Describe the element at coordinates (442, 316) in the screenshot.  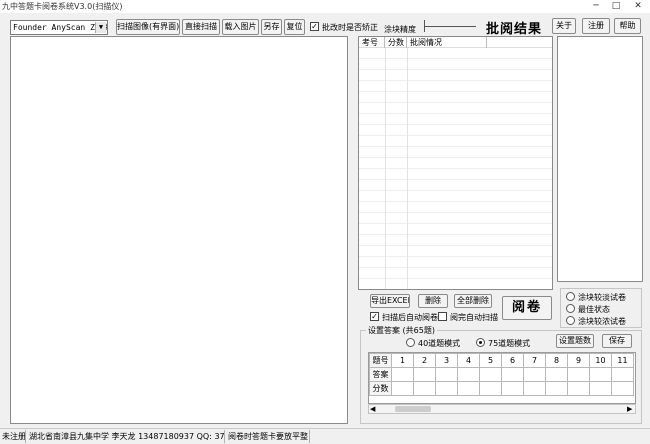
I see `auto-scan-checkbox` at that location.